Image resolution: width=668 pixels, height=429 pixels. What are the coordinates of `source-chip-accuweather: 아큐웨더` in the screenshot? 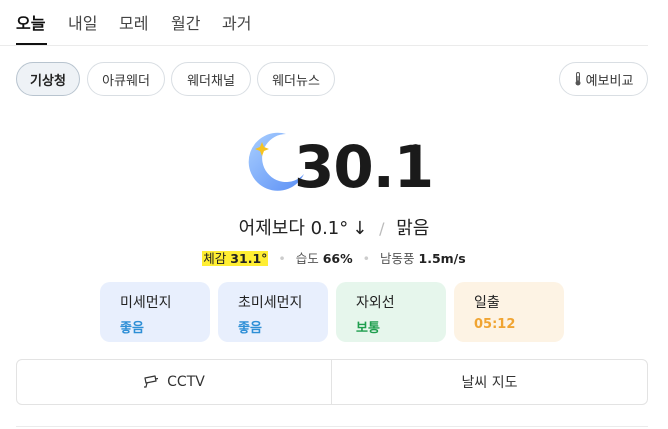 It's located at (126, 79).